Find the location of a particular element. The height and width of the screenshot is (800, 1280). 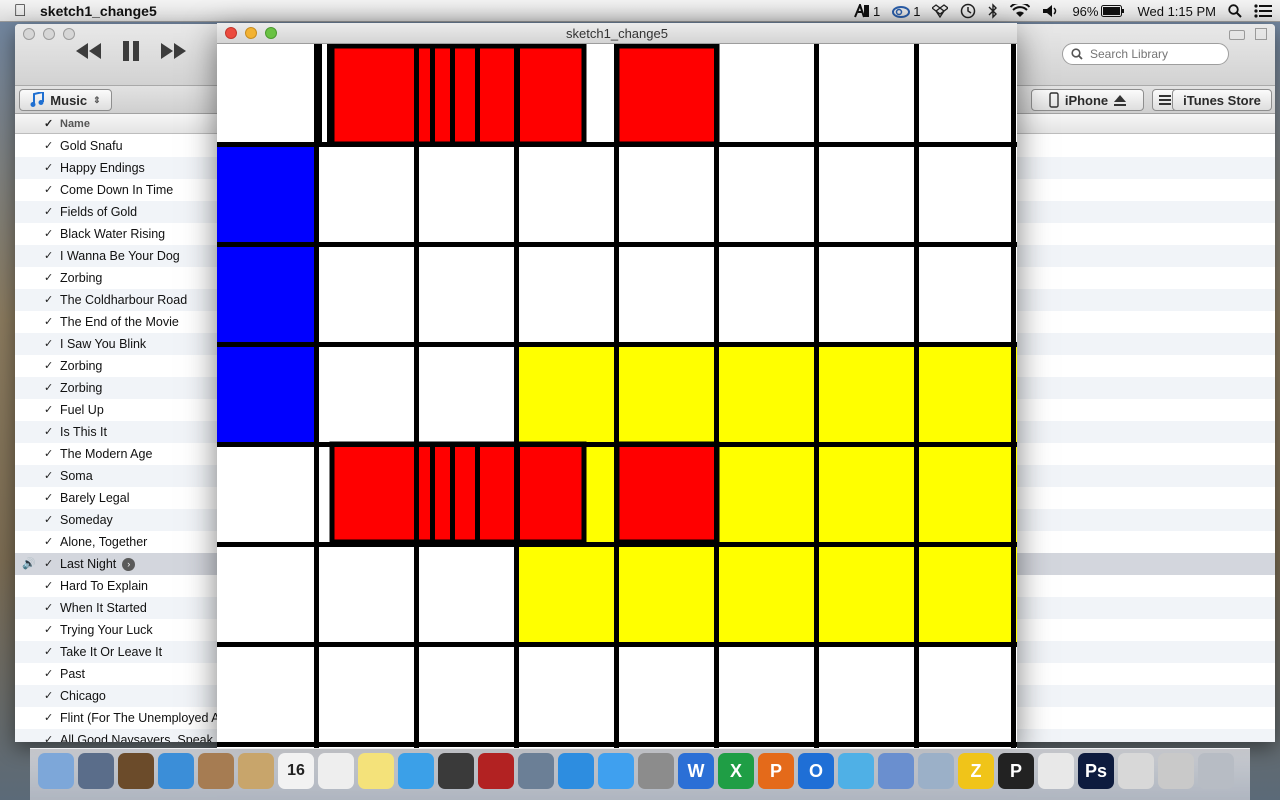

miniplayer-button is located at coordinates (1237, 35).